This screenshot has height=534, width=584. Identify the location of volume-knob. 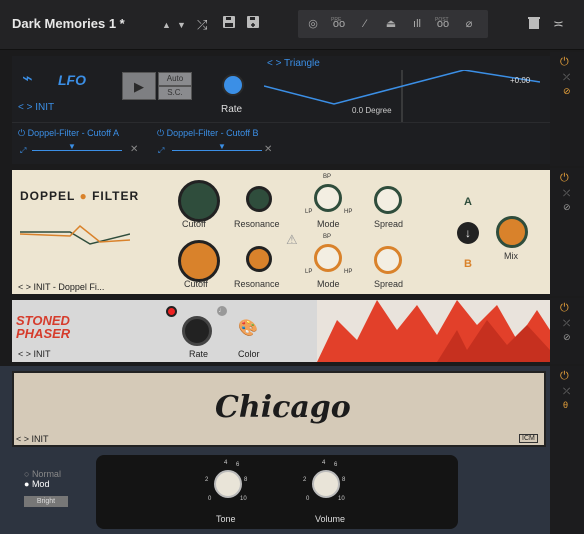
(326, 484).